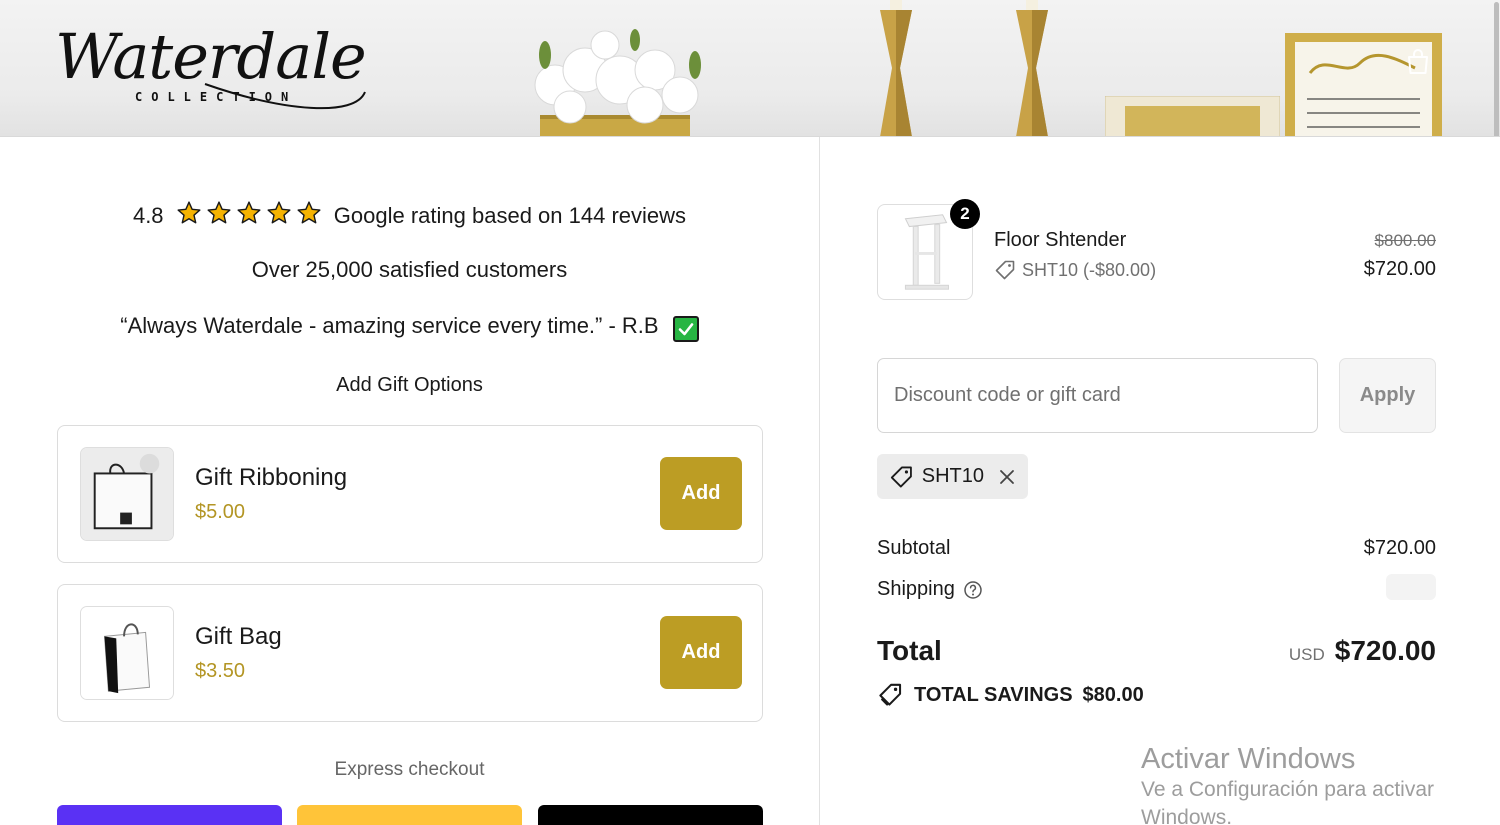  Describe the element at coordinates (1385, 650) in the screenshot. I see `total-amount: $720.00` at that location.